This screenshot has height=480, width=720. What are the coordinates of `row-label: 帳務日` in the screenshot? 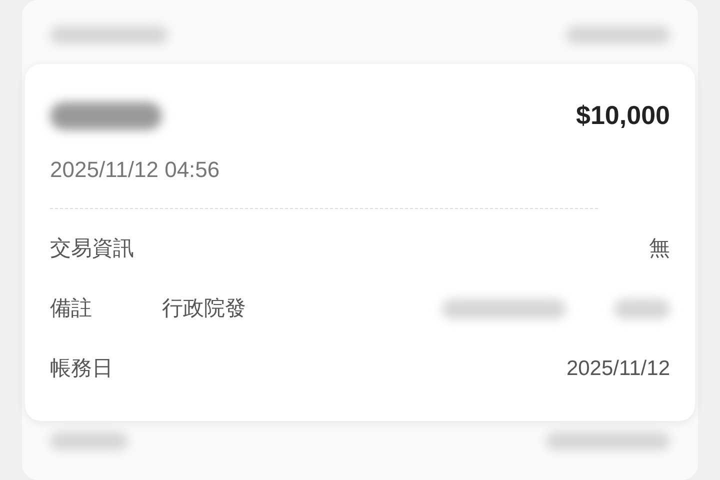 It's located at (82, 369).